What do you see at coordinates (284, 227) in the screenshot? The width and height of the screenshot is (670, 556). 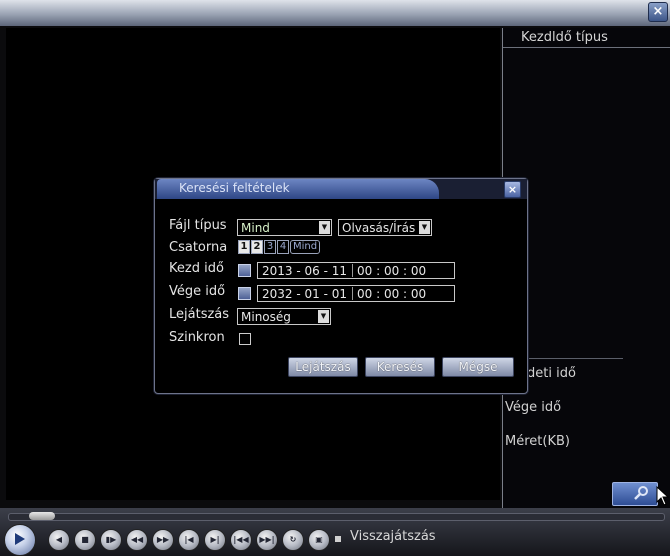 I see `file-type-select: Mind ▼` at bounding box center [284, 227].